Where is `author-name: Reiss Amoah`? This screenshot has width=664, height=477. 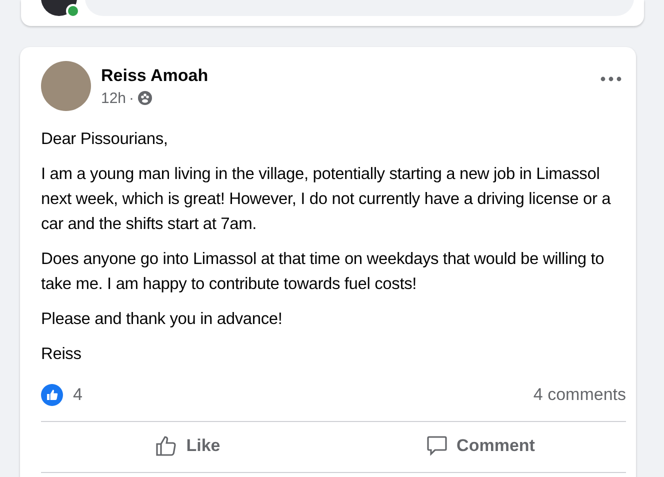
author-name: Reiss Amoah is located at coordinates (343, 76).